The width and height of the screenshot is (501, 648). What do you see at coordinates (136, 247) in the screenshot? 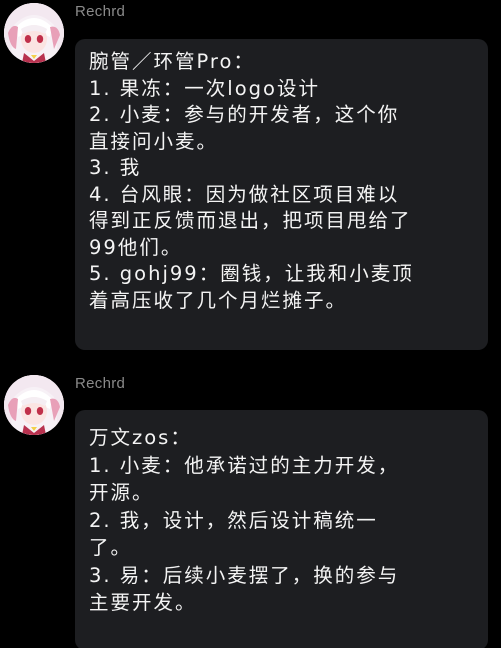
I see `message-line: 99他们。` at bounding box center [136, 247].